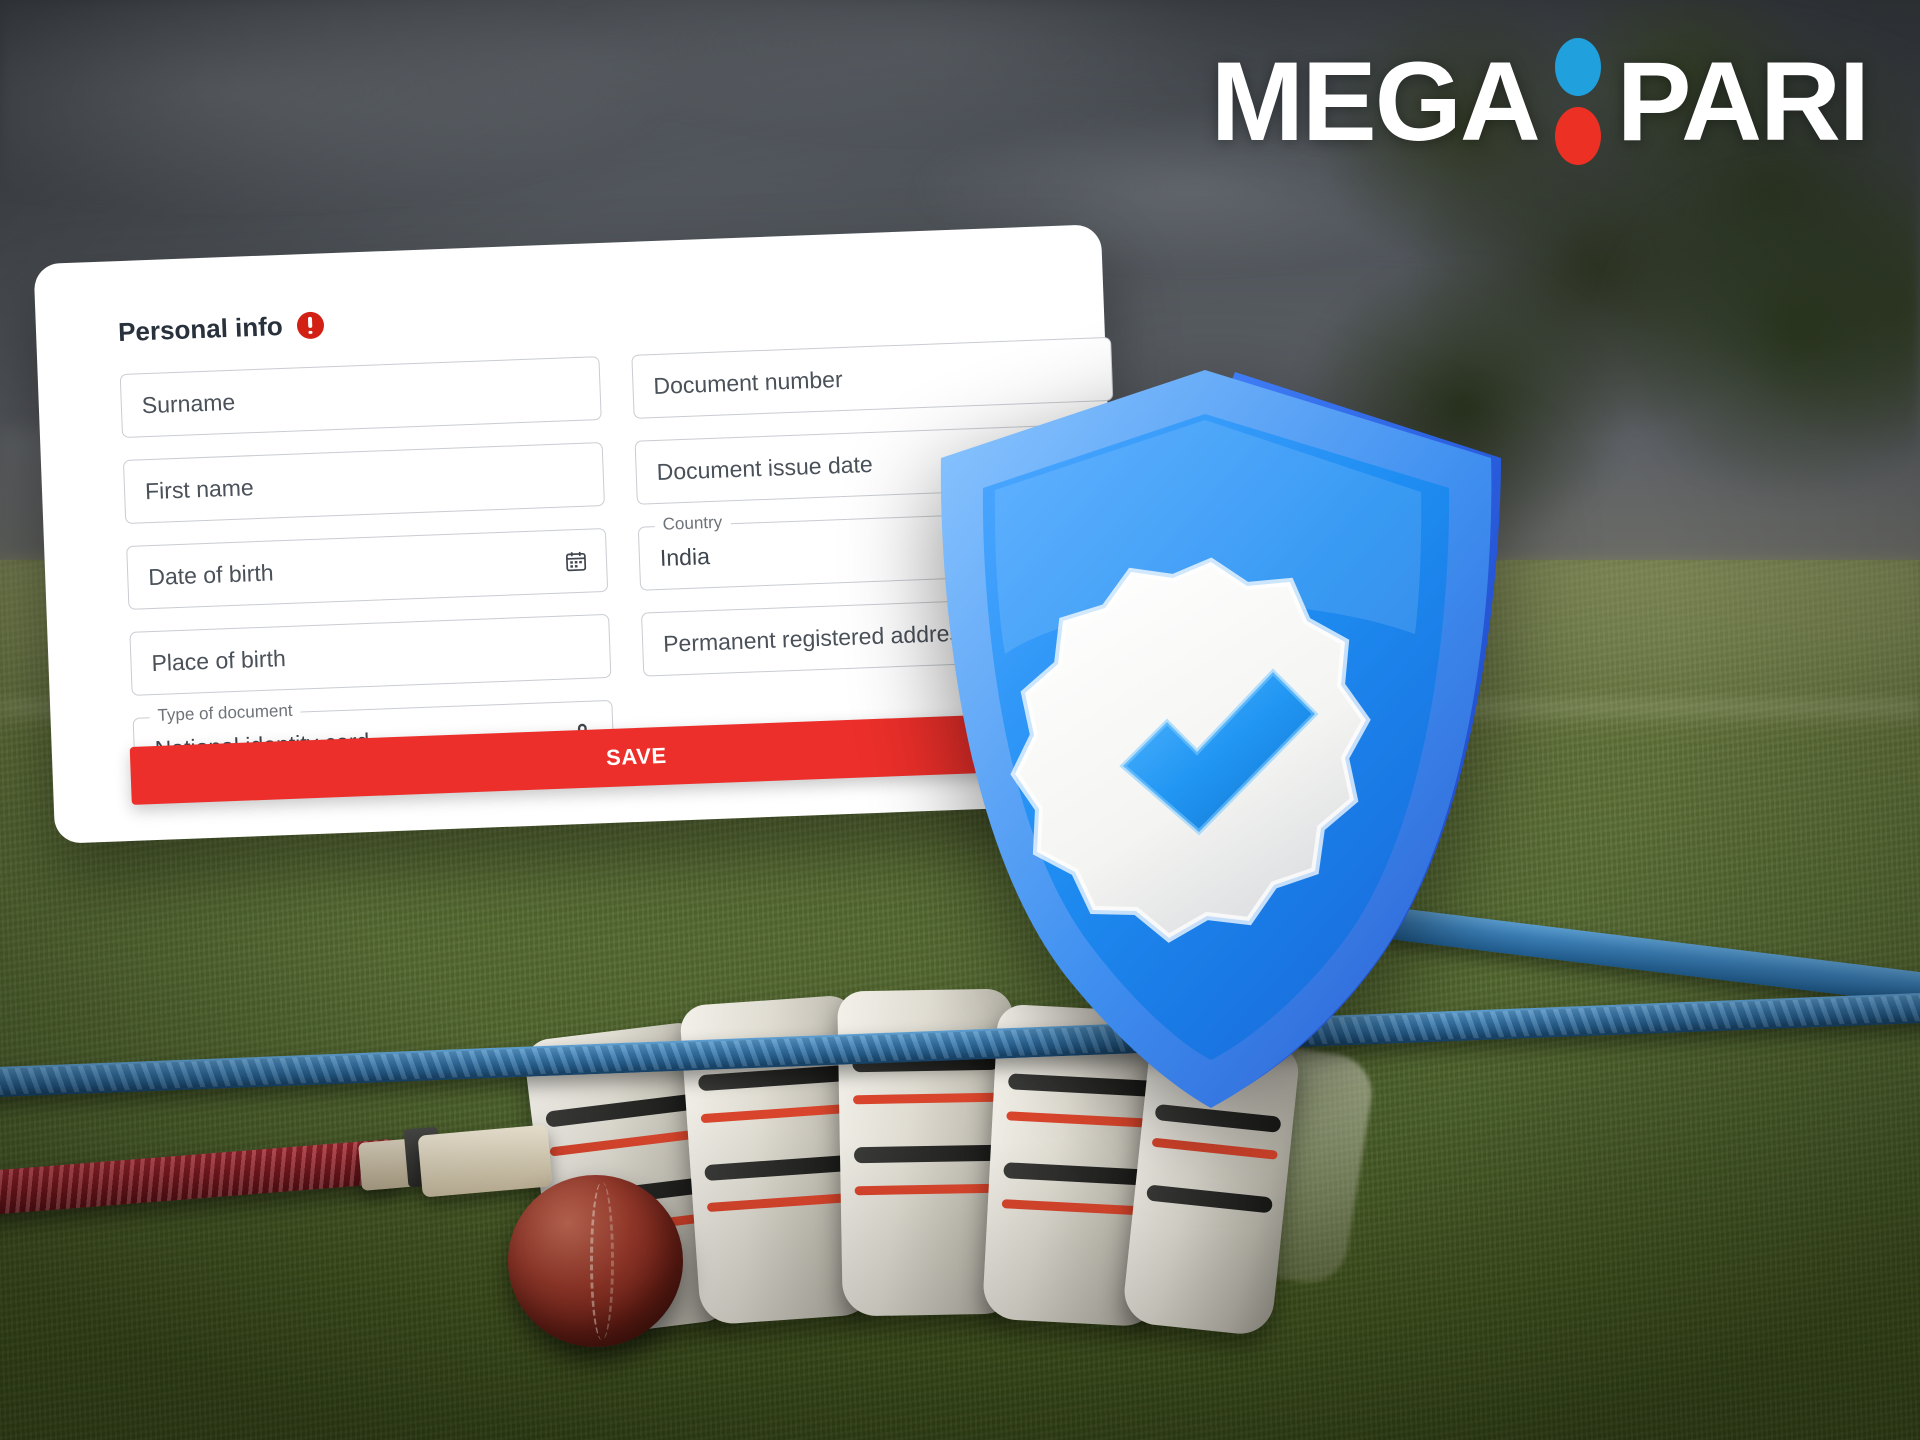  What do you see at coordinates (188, 403) in the screenshot?
I see `surname-placeholder: Surname` at bounding box center [188, 403].